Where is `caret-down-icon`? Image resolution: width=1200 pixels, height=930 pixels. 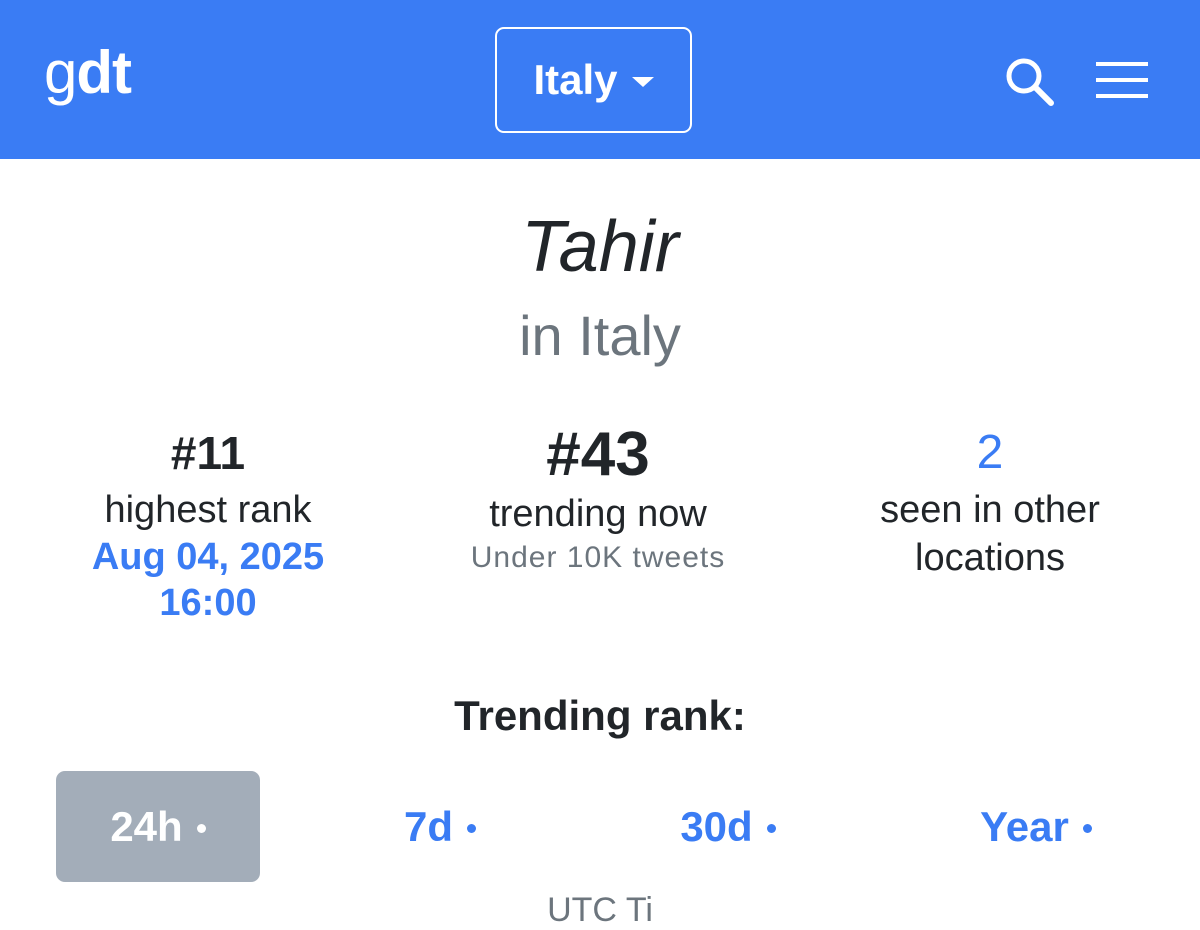 caret-down-icon is located at coordinates (642, 82).